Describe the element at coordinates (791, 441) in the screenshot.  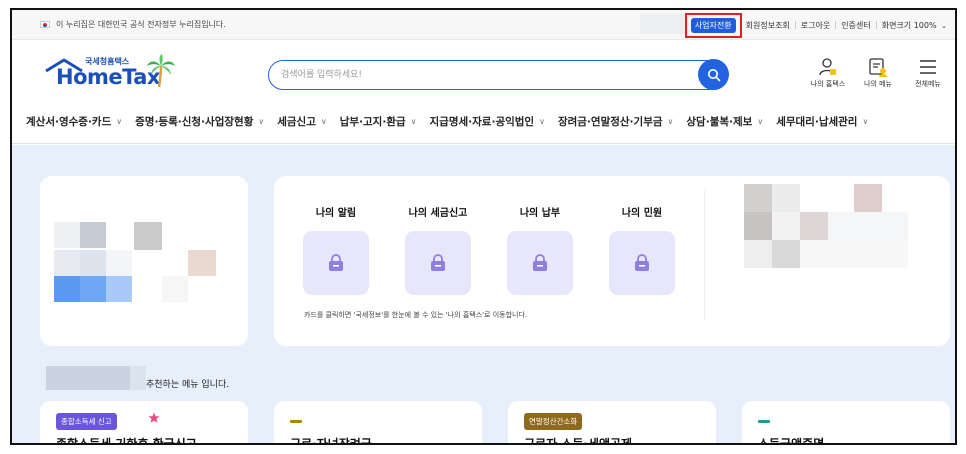
I see `card-title: 소득금액증명` at that location.